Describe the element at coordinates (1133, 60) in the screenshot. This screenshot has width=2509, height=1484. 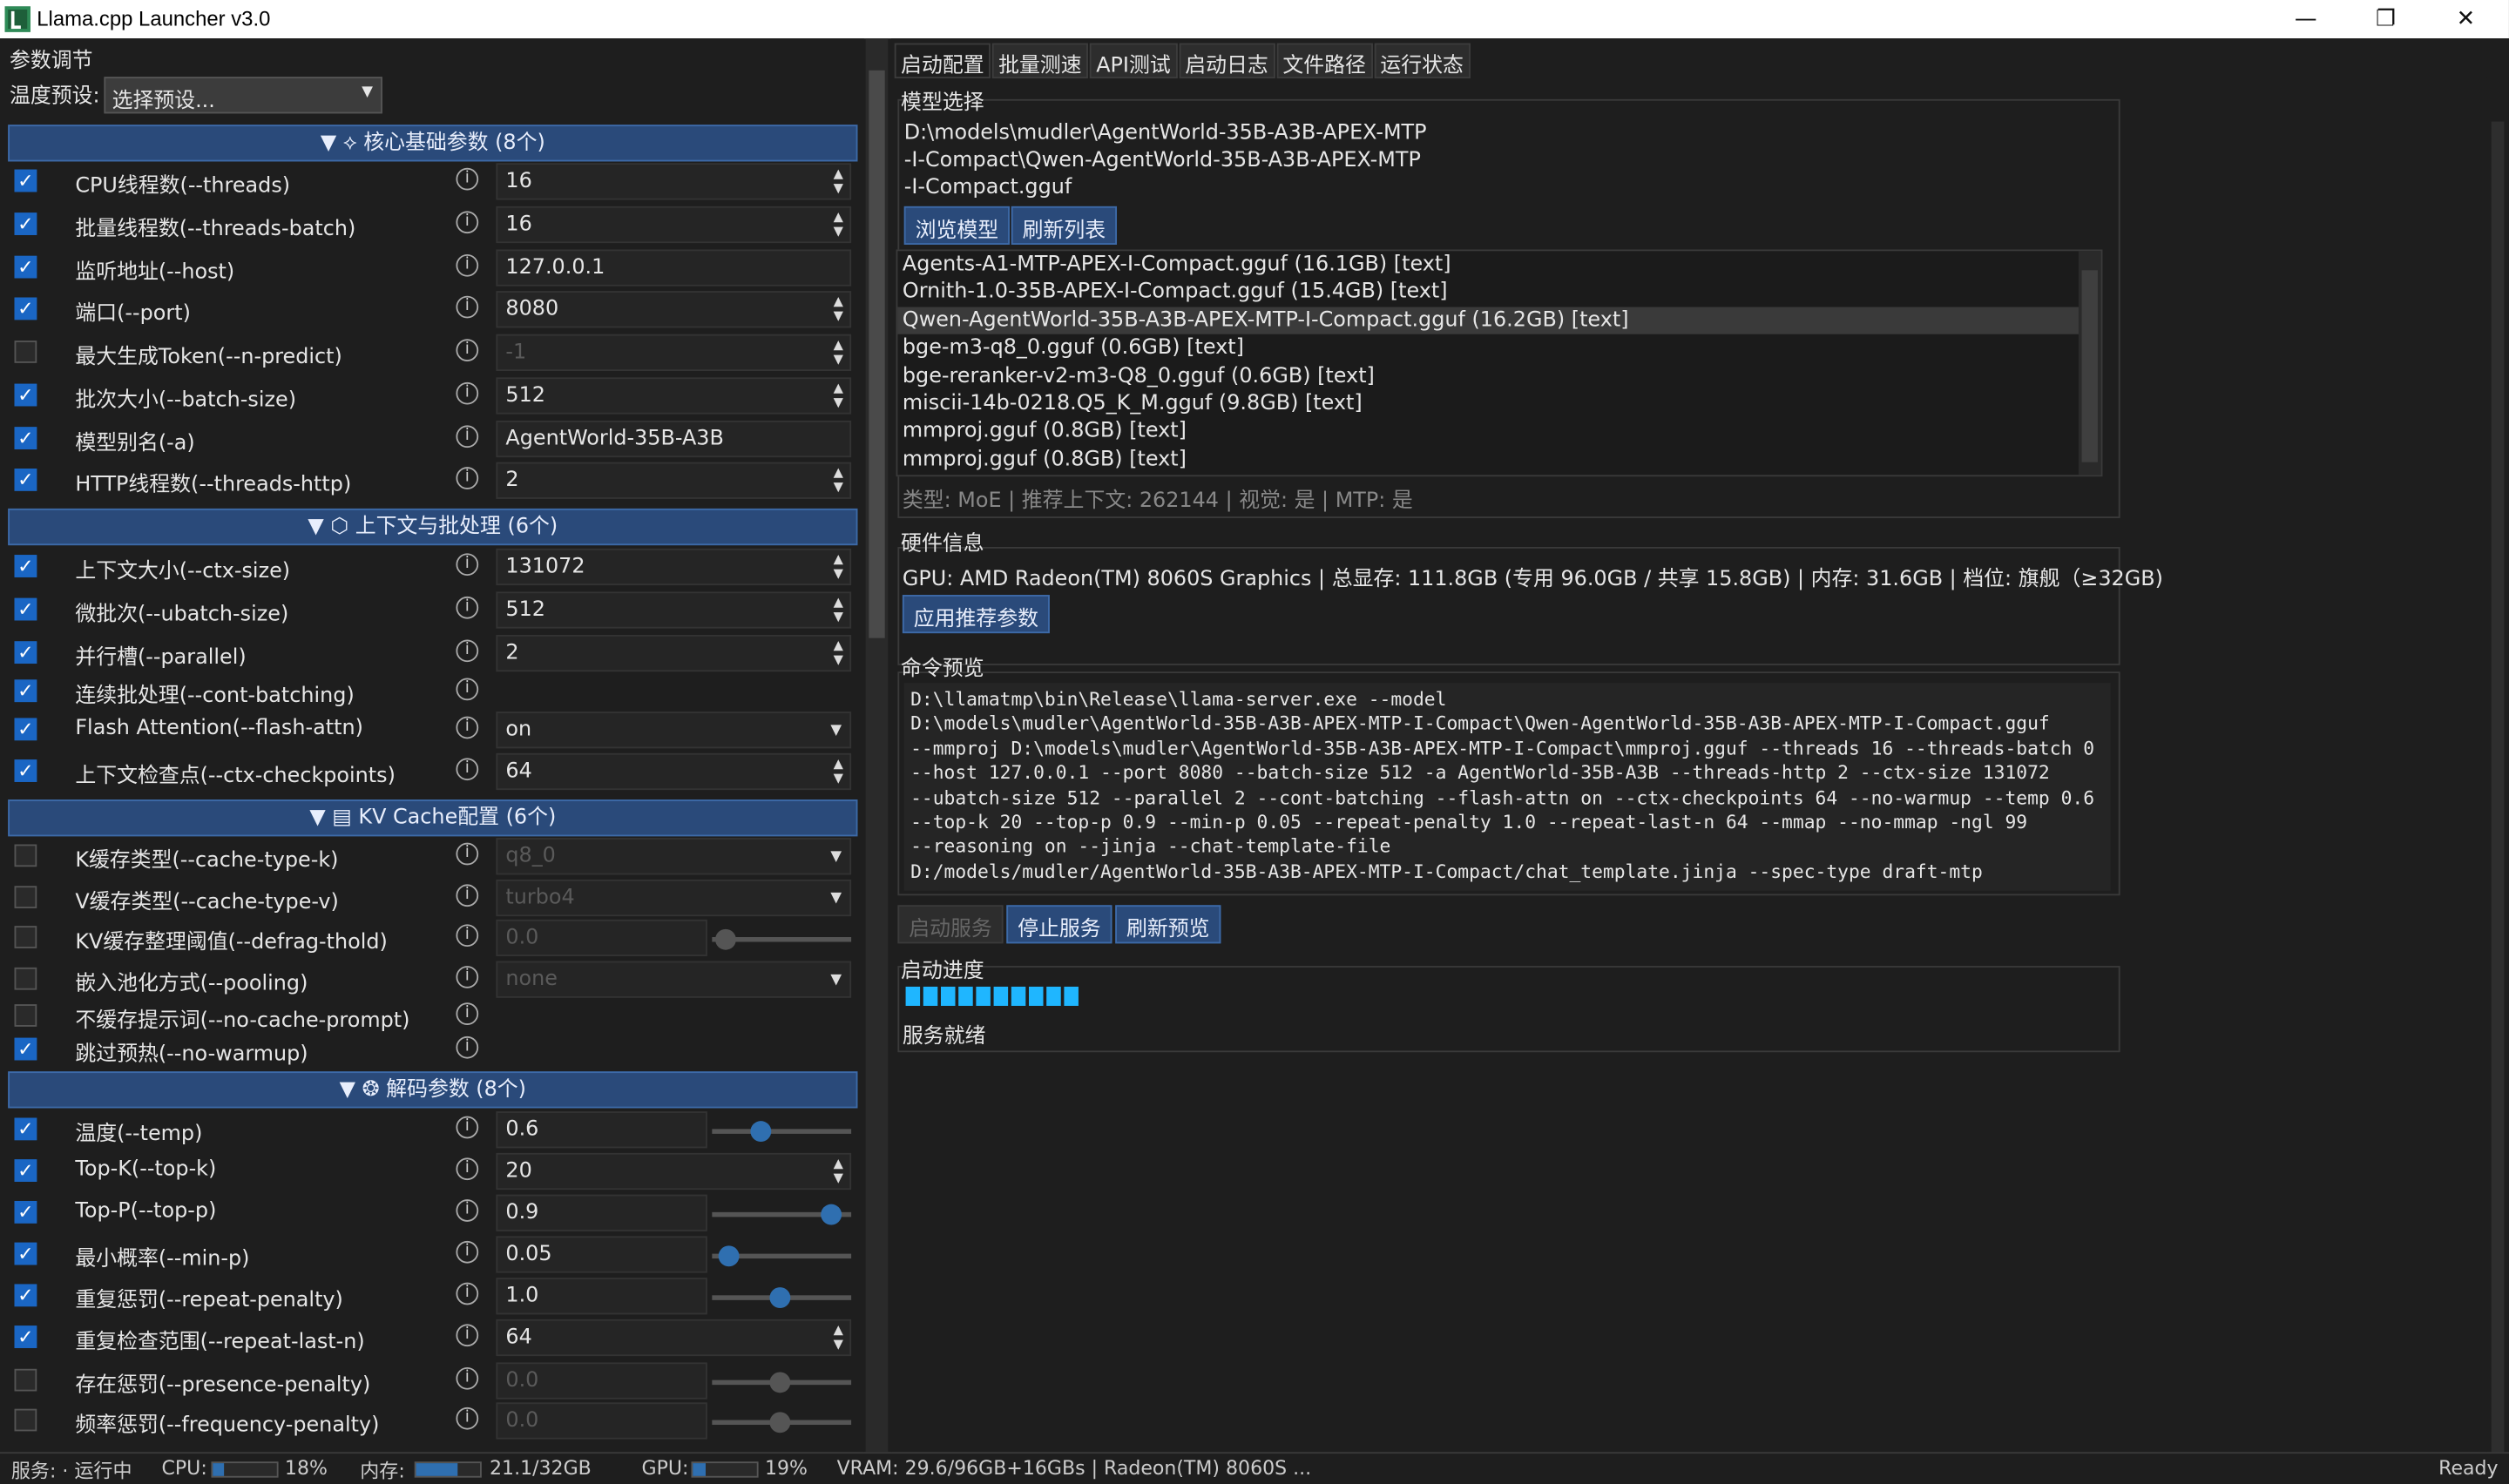
I see `tab-api-test: API测试` at that location.